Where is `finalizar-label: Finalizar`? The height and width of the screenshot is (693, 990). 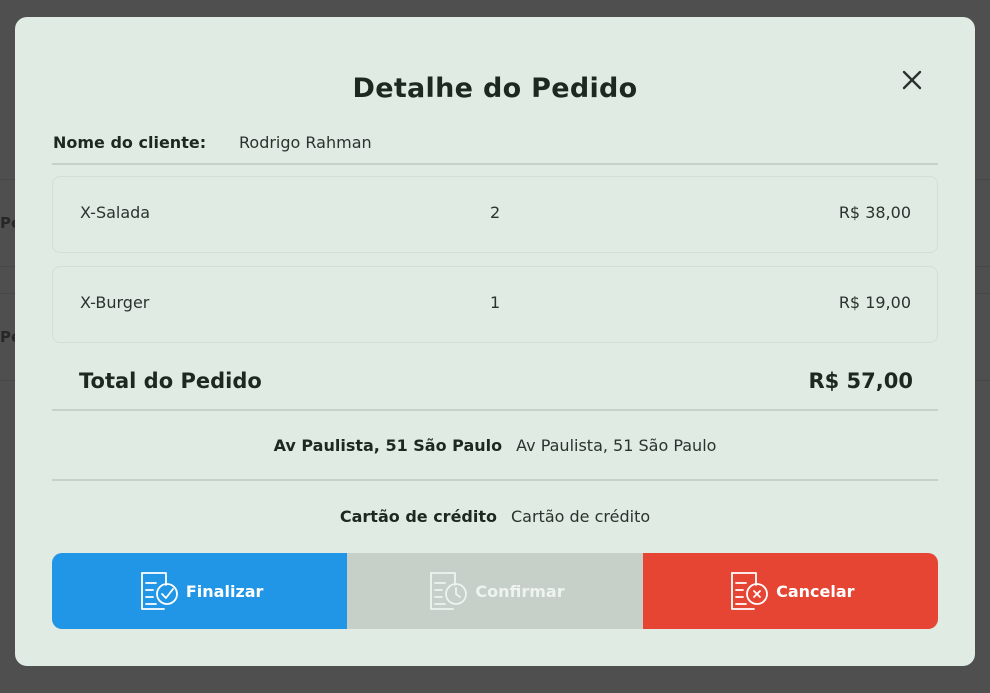
finalizar-label: Finalizar is located at coordinates (224, 591).